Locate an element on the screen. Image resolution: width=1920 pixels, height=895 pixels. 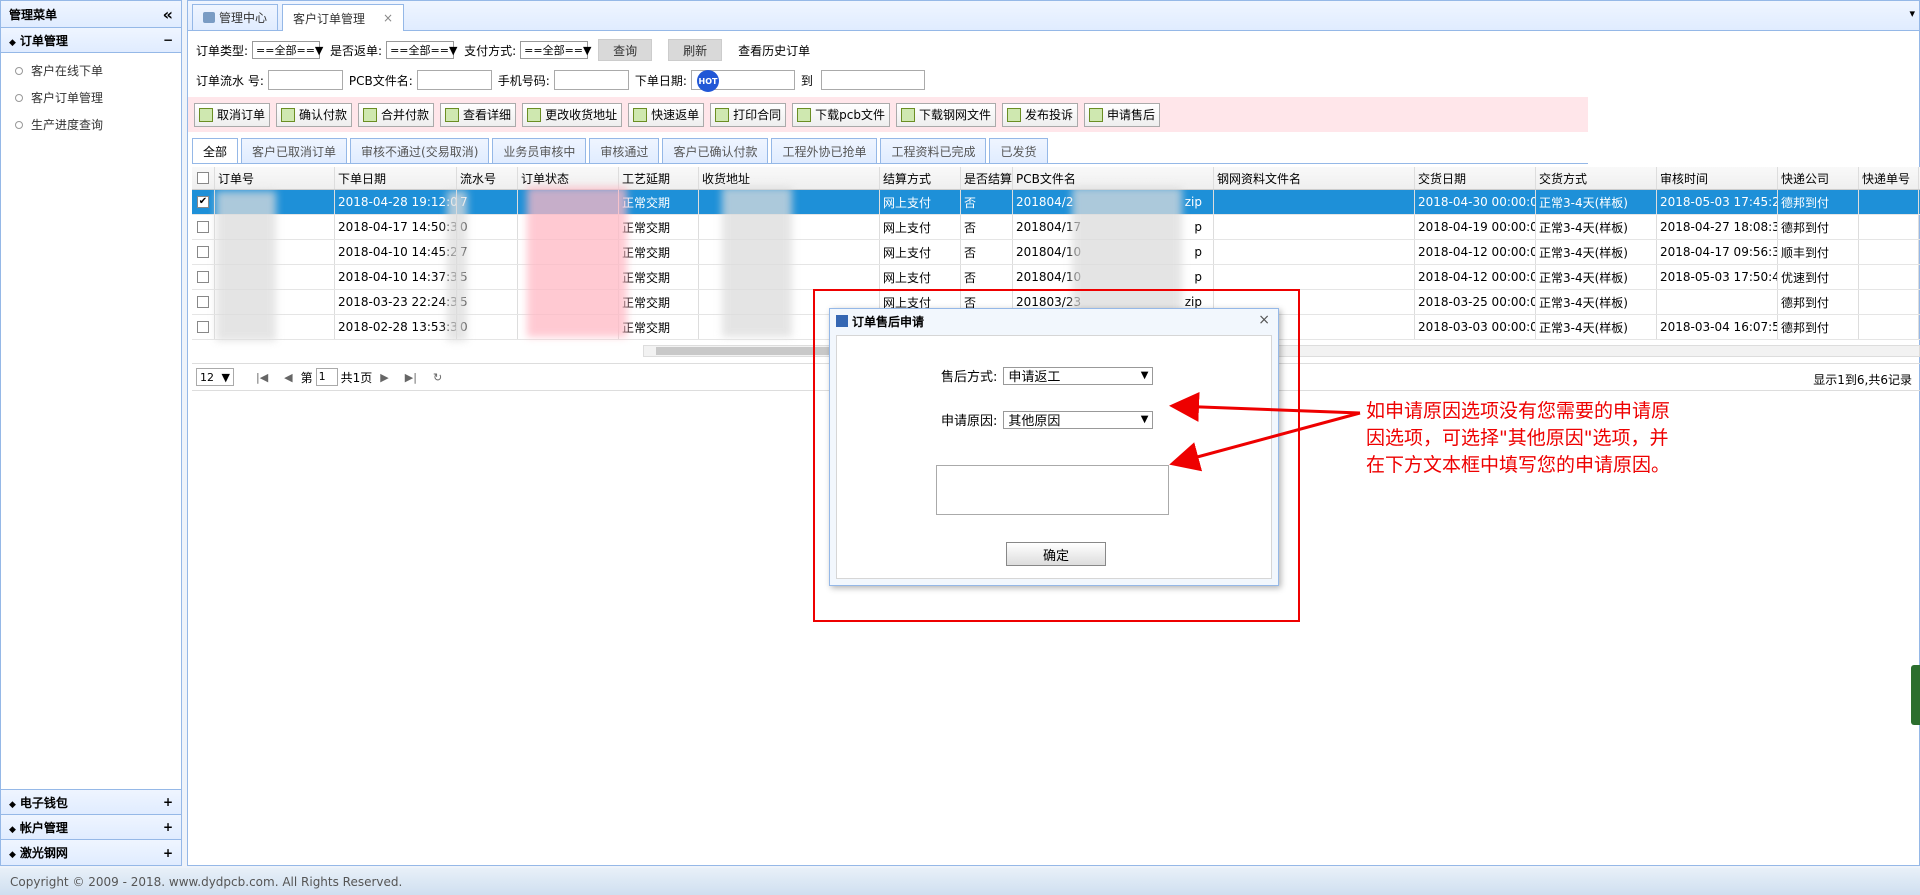
pcb-input is located at coordinates (454, 80).